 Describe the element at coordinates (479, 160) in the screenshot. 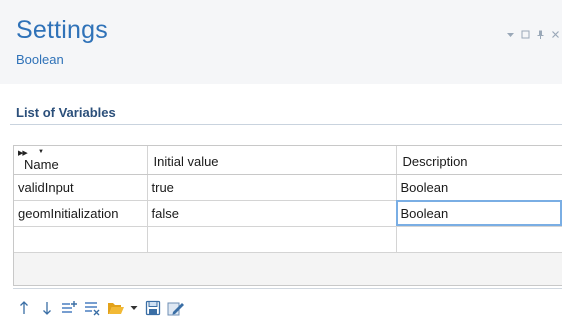

I see `column-header-description: Description` at that location.